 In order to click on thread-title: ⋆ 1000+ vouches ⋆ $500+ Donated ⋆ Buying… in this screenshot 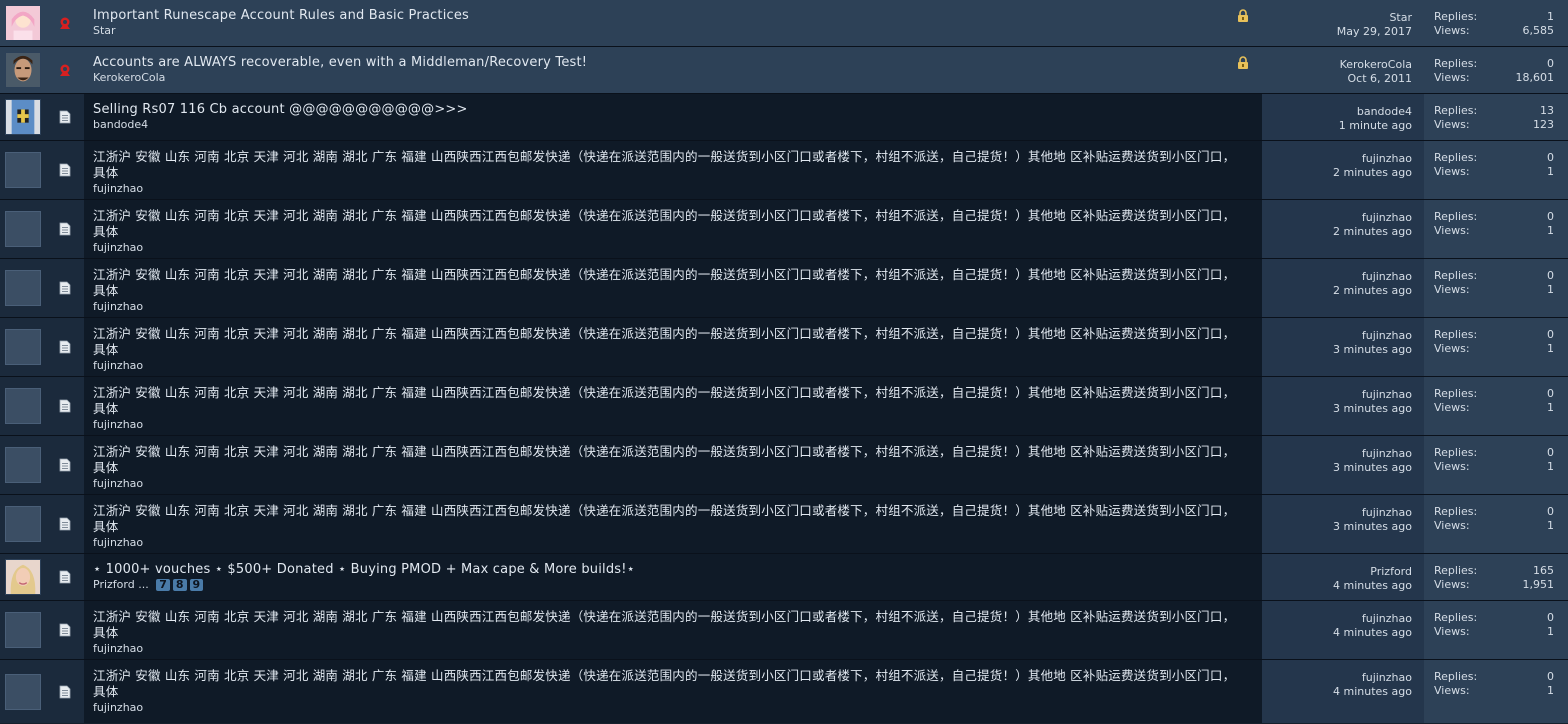, I will do `click(673, 569)`.